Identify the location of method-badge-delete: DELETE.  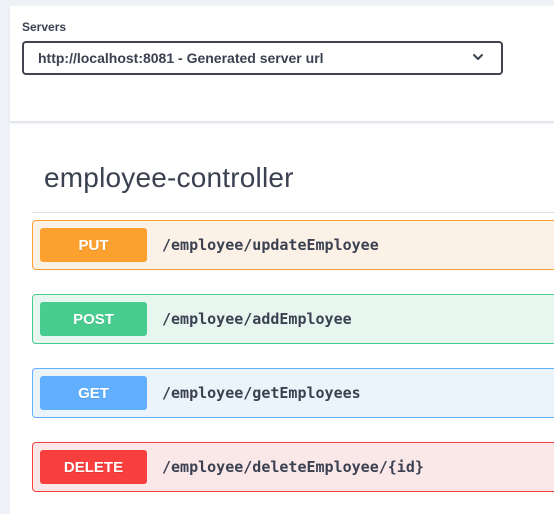
(93, 467).